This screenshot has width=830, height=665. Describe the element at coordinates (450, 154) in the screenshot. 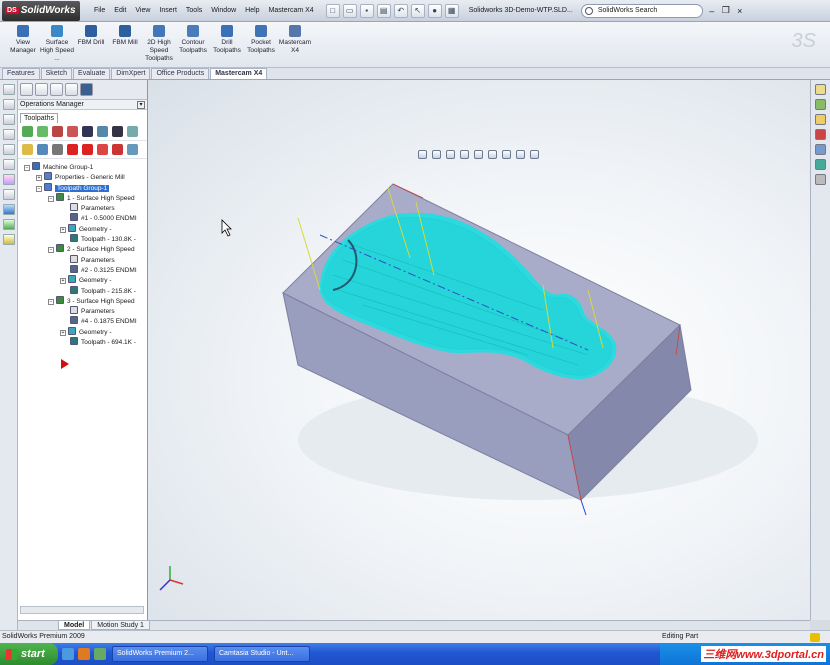

I see `previous-view-icon` at that location.